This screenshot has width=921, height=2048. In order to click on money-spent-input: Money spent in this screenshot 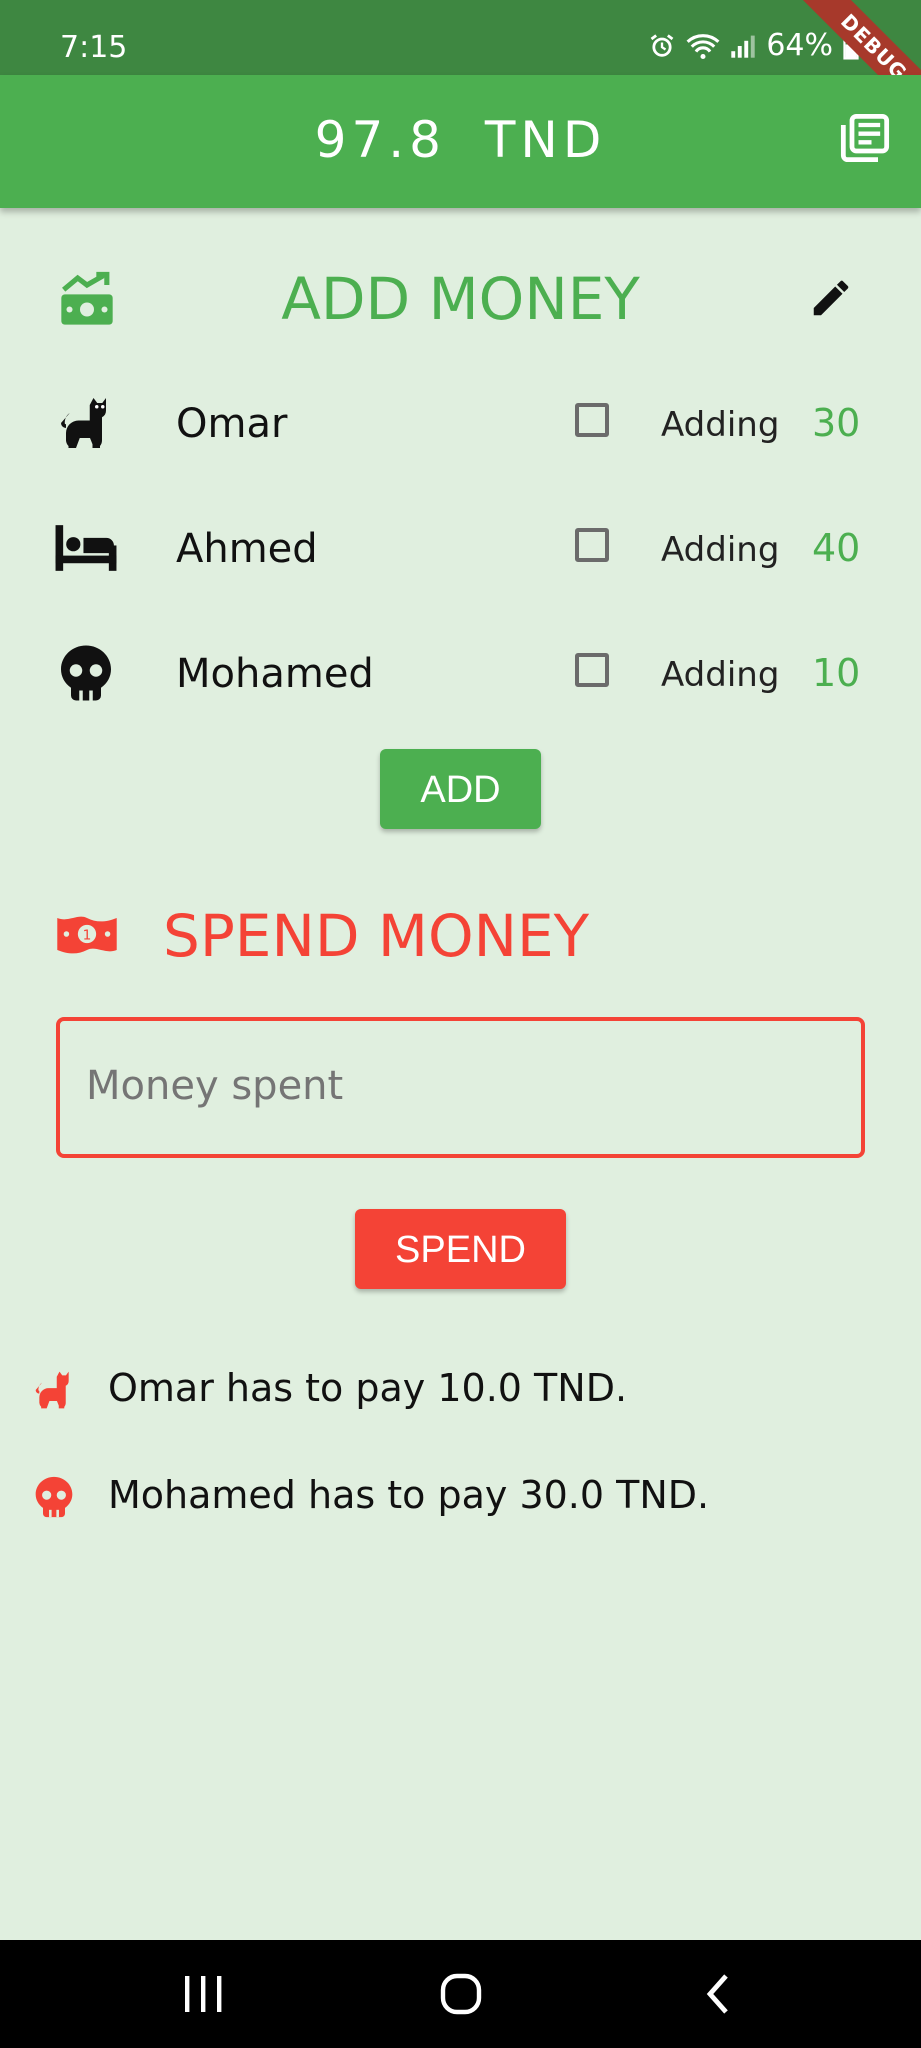, I will do `click(460, 1087)`.